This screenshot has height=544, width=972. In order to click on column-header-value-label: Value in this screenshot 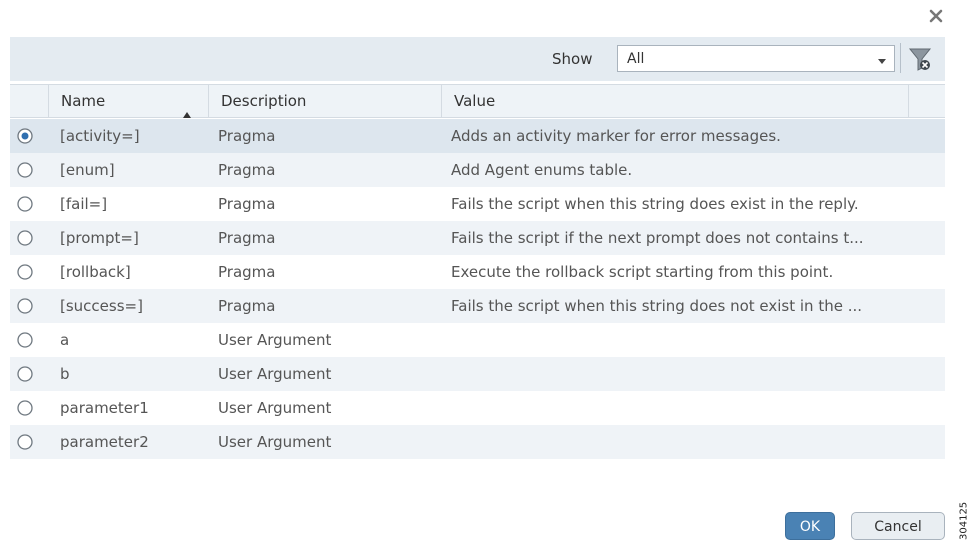, I will do `click(475, 101)`.